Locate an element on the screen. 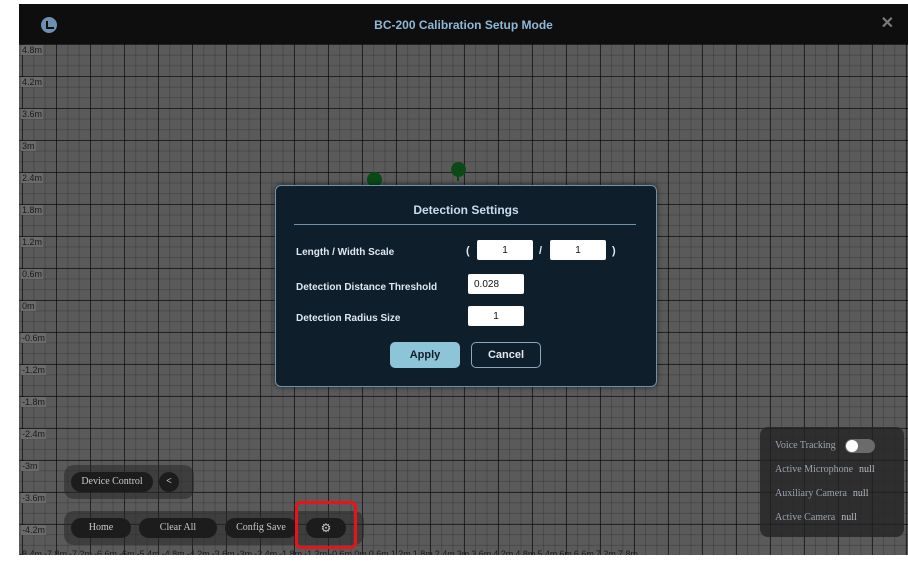 The width and height of the screenshot is (908, 563). x-axis-tick-label: -8.4m is located at coordinates (31, 552).